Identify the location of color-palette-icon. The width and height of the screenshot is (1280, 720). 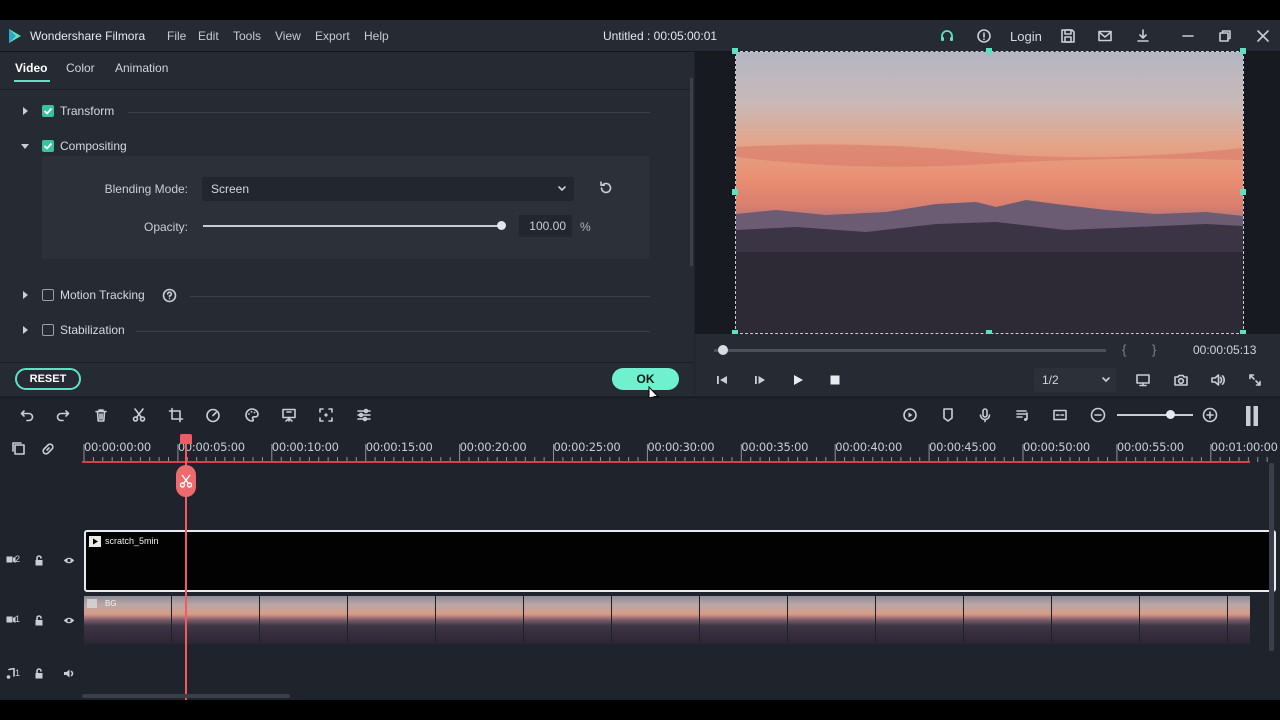
(252, 415).